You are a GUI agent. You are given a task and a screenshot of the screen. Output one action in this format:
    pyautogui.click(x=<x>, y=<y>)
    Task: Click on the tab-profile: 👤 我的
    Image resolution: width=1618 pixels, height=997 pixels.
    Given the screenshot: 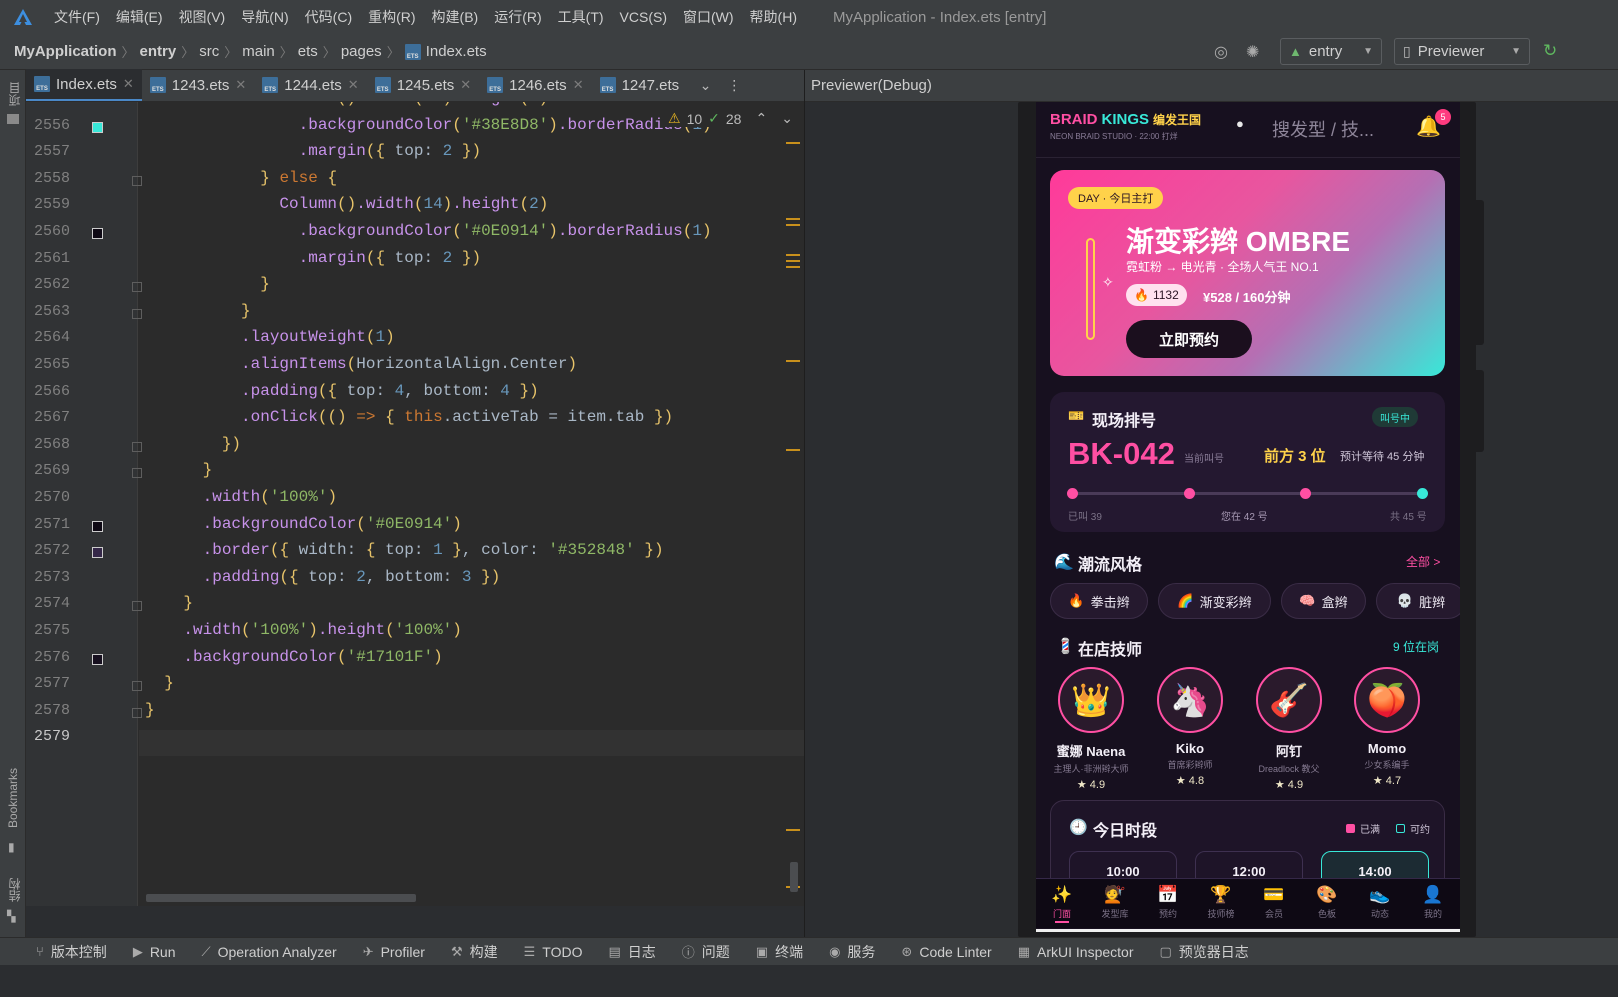 What is the action you would take?
    pyautogui.click(x=1433, y=902)
    